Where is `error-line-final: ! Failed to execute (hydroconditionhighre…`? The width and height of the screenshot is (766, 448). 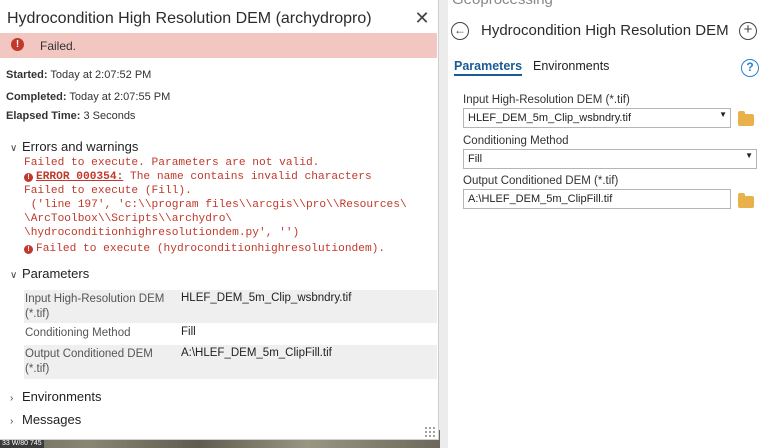
error-line-final: ! Failed to execute (hydroconditionhighre… is located at coordinates (204, 249).